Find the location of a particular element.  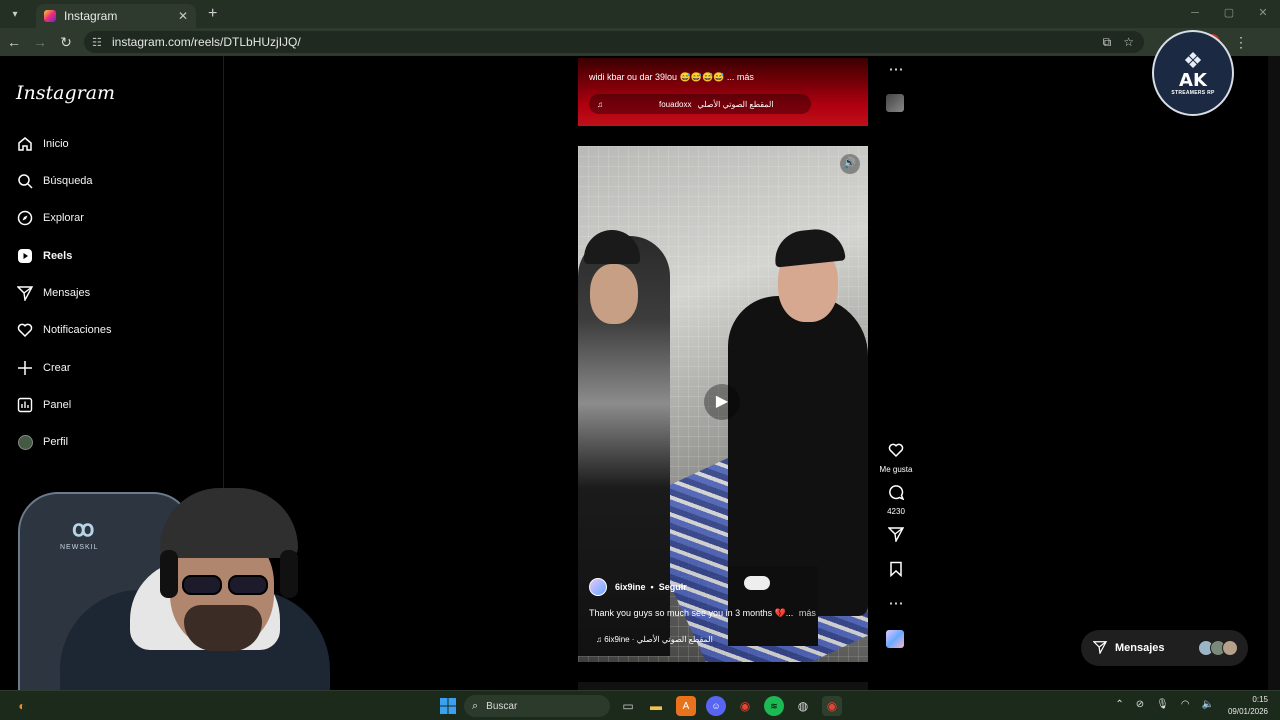

microphone-icon: 🎙 is located at coordinates (1162, 704).